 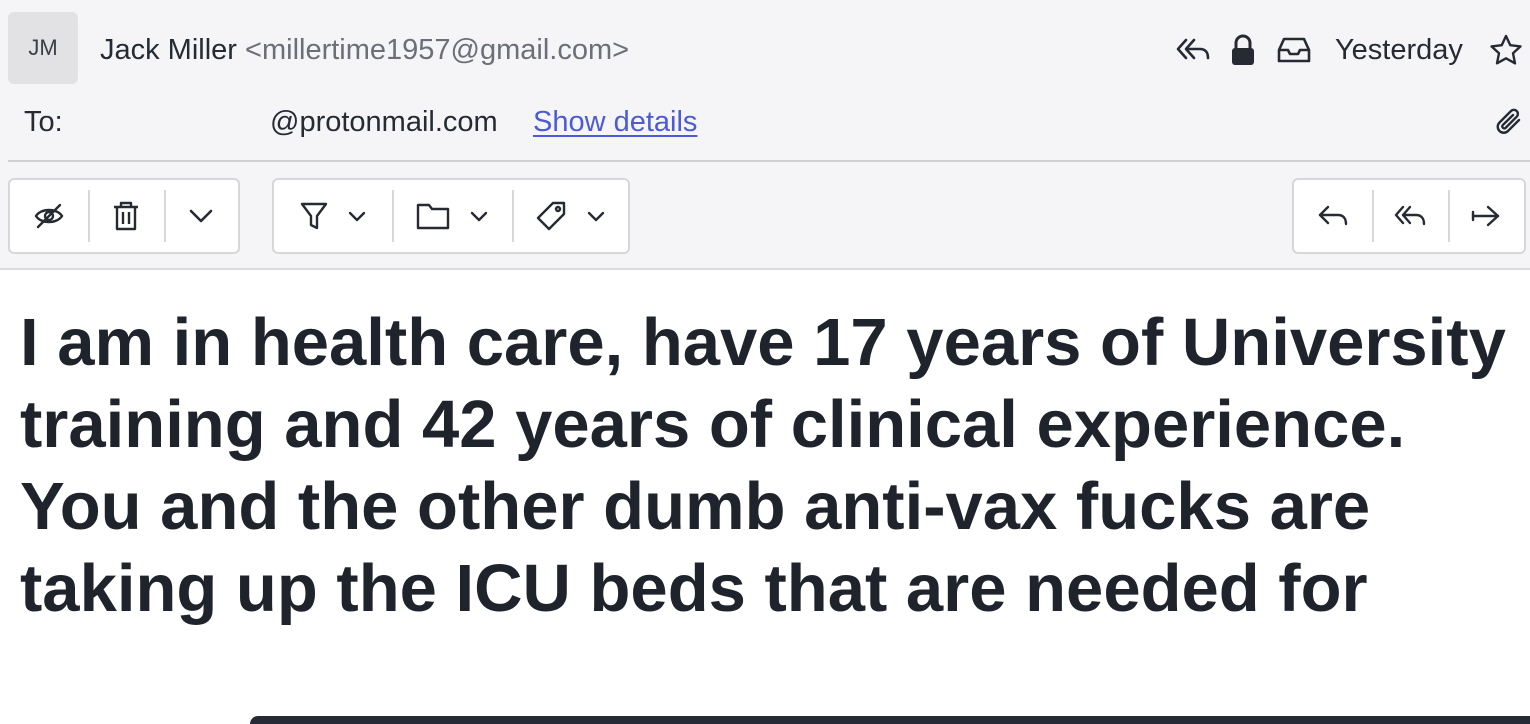 What do you see at coordinates (433, 216) in the screenshot?
I see `folder-icon` at bounding box center [433, 216].